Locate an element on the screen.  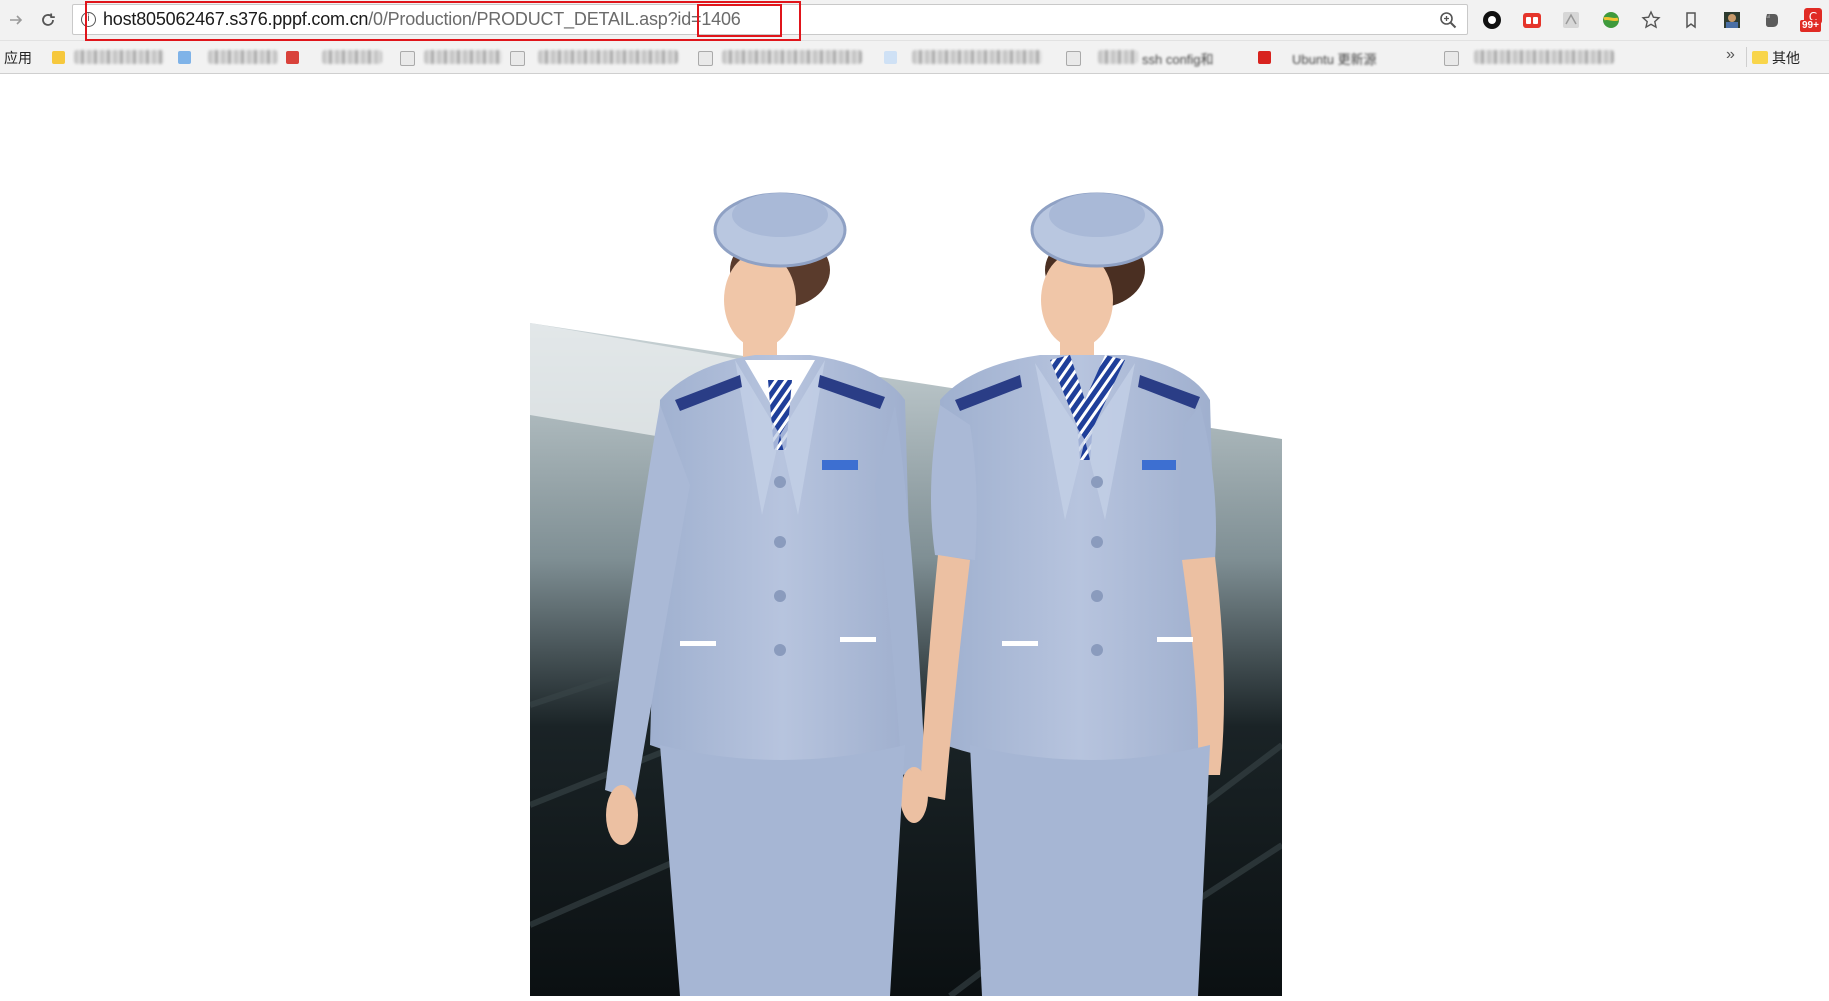
bookmark-ssh-config: ssh config和 is located at coordinates (1178, 58).